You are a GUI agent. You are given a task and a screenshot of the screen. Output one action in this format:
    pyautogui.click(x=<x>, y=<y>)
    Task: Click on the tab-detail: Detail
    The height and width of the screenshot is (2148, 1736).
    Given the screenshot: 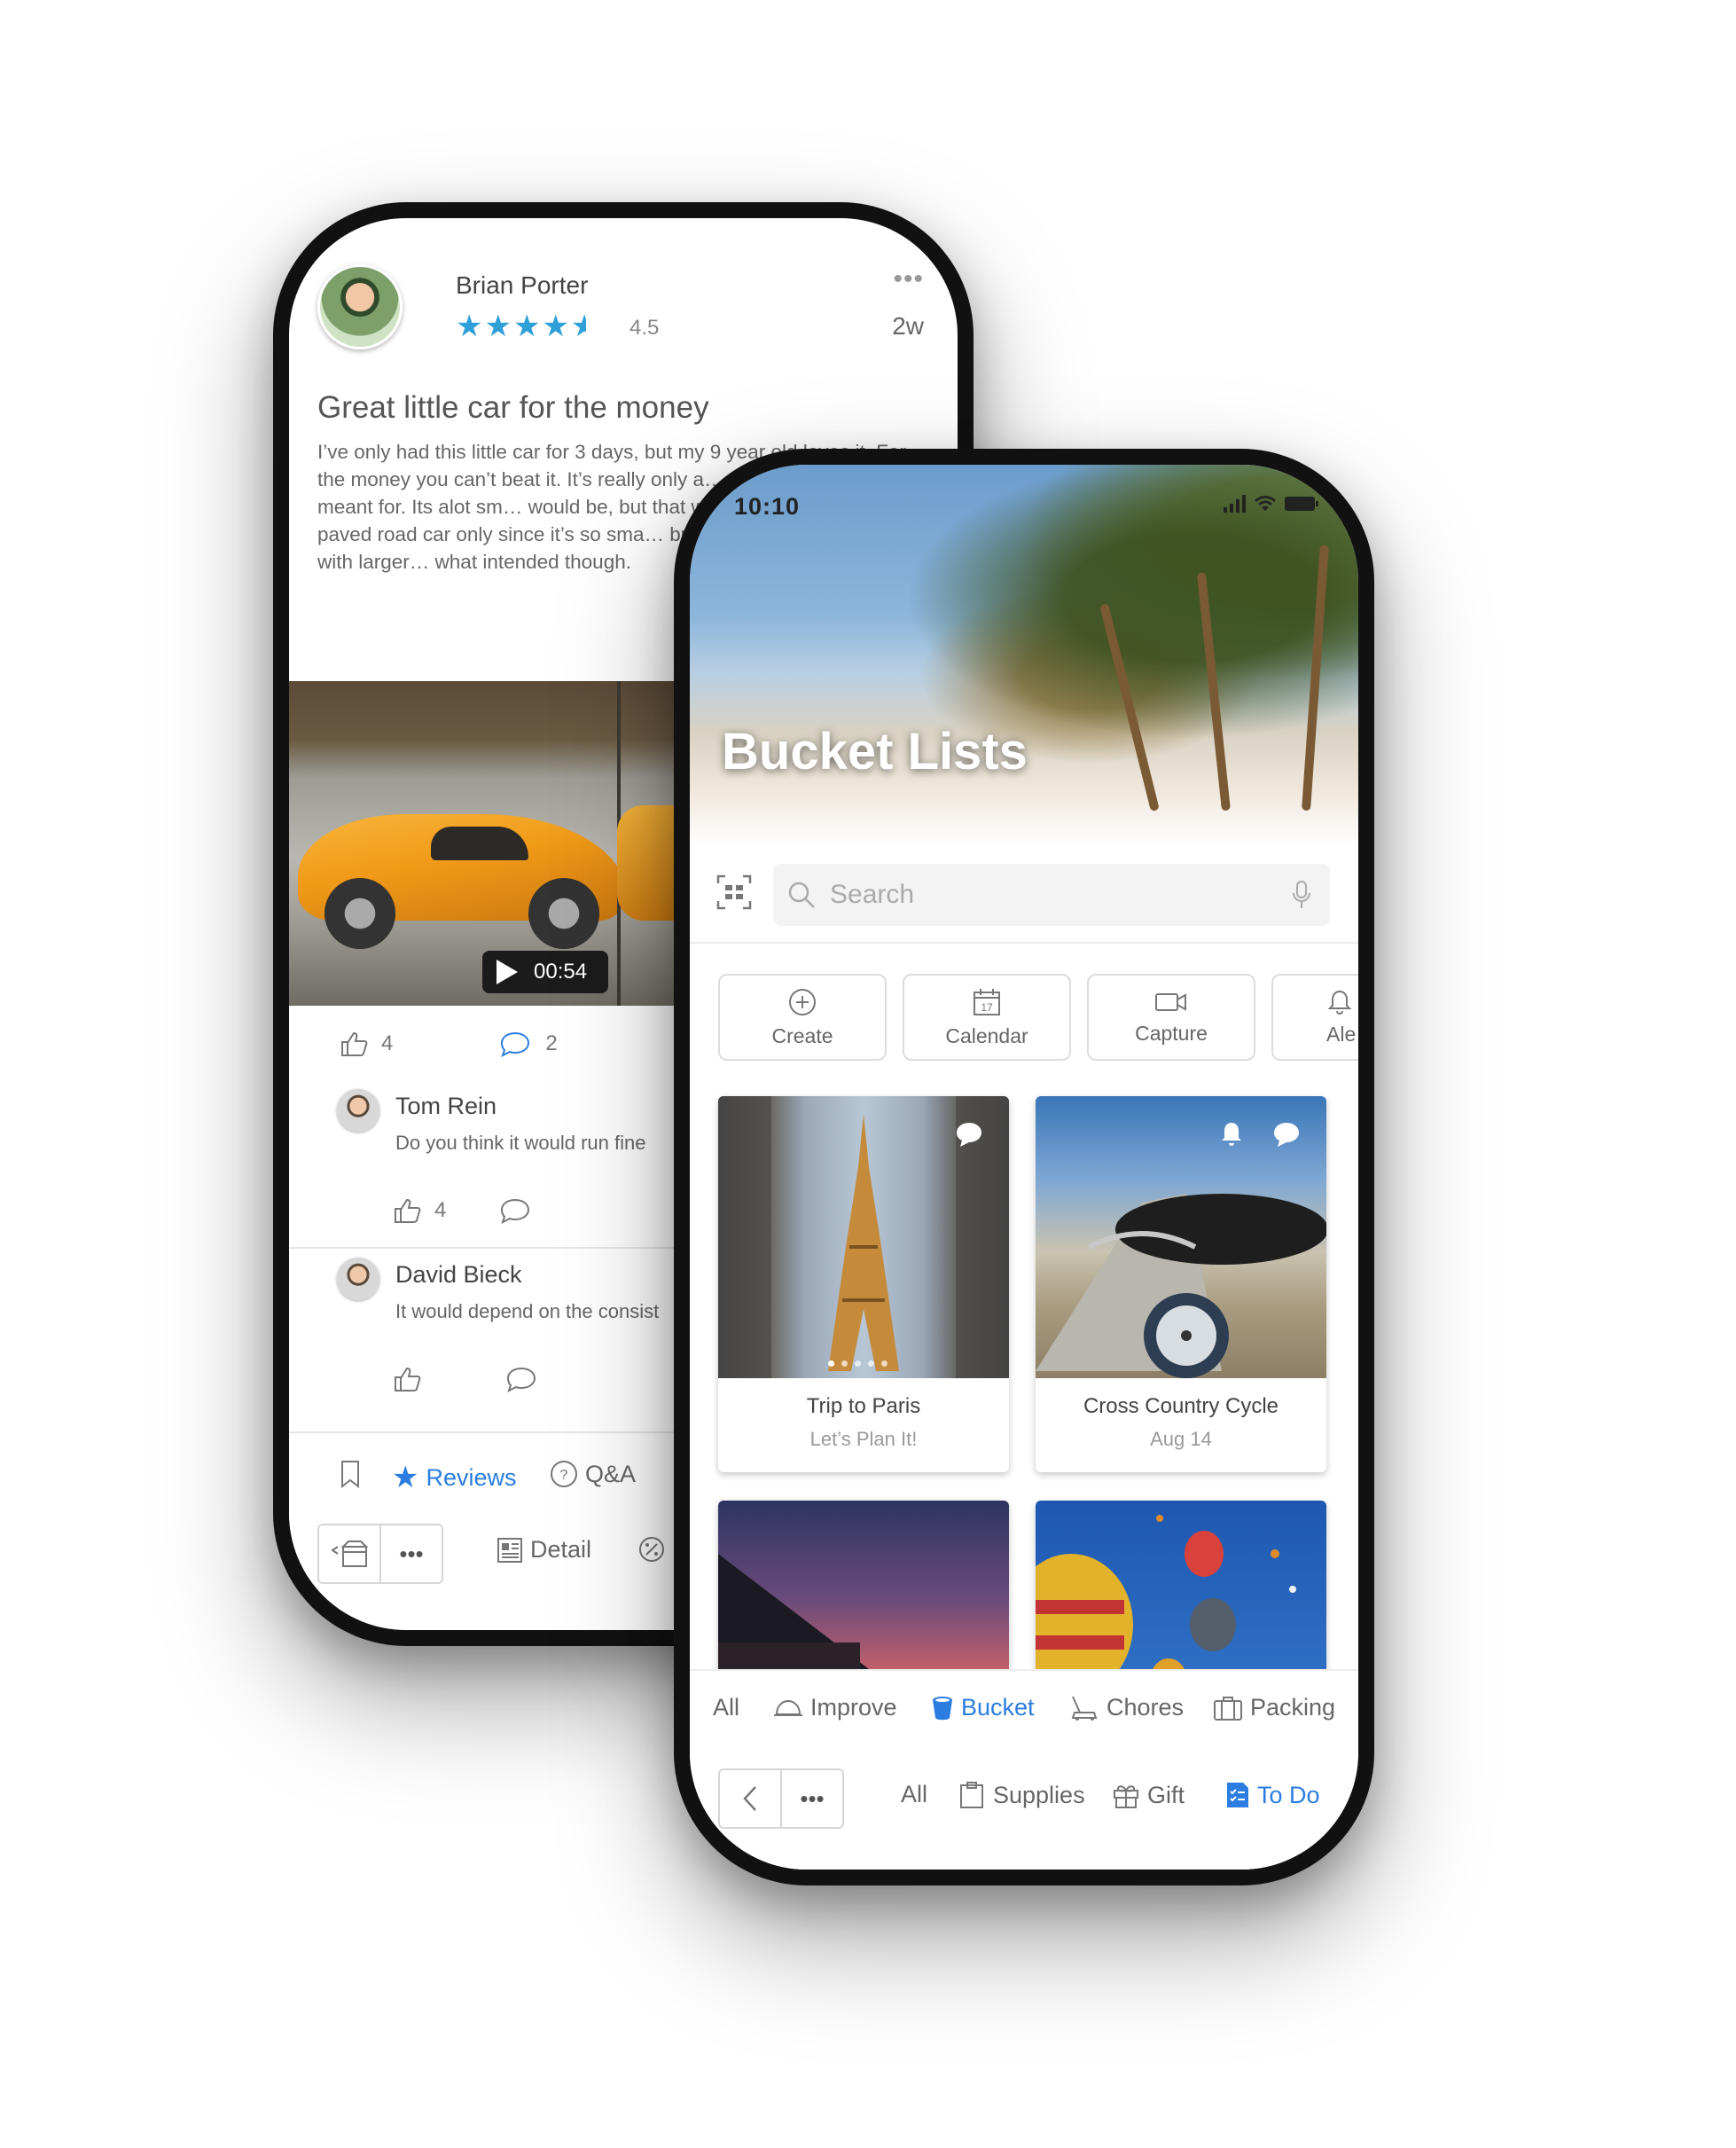 What is the action you would take?
    pyautogui.click(x=544, y=1550)
    